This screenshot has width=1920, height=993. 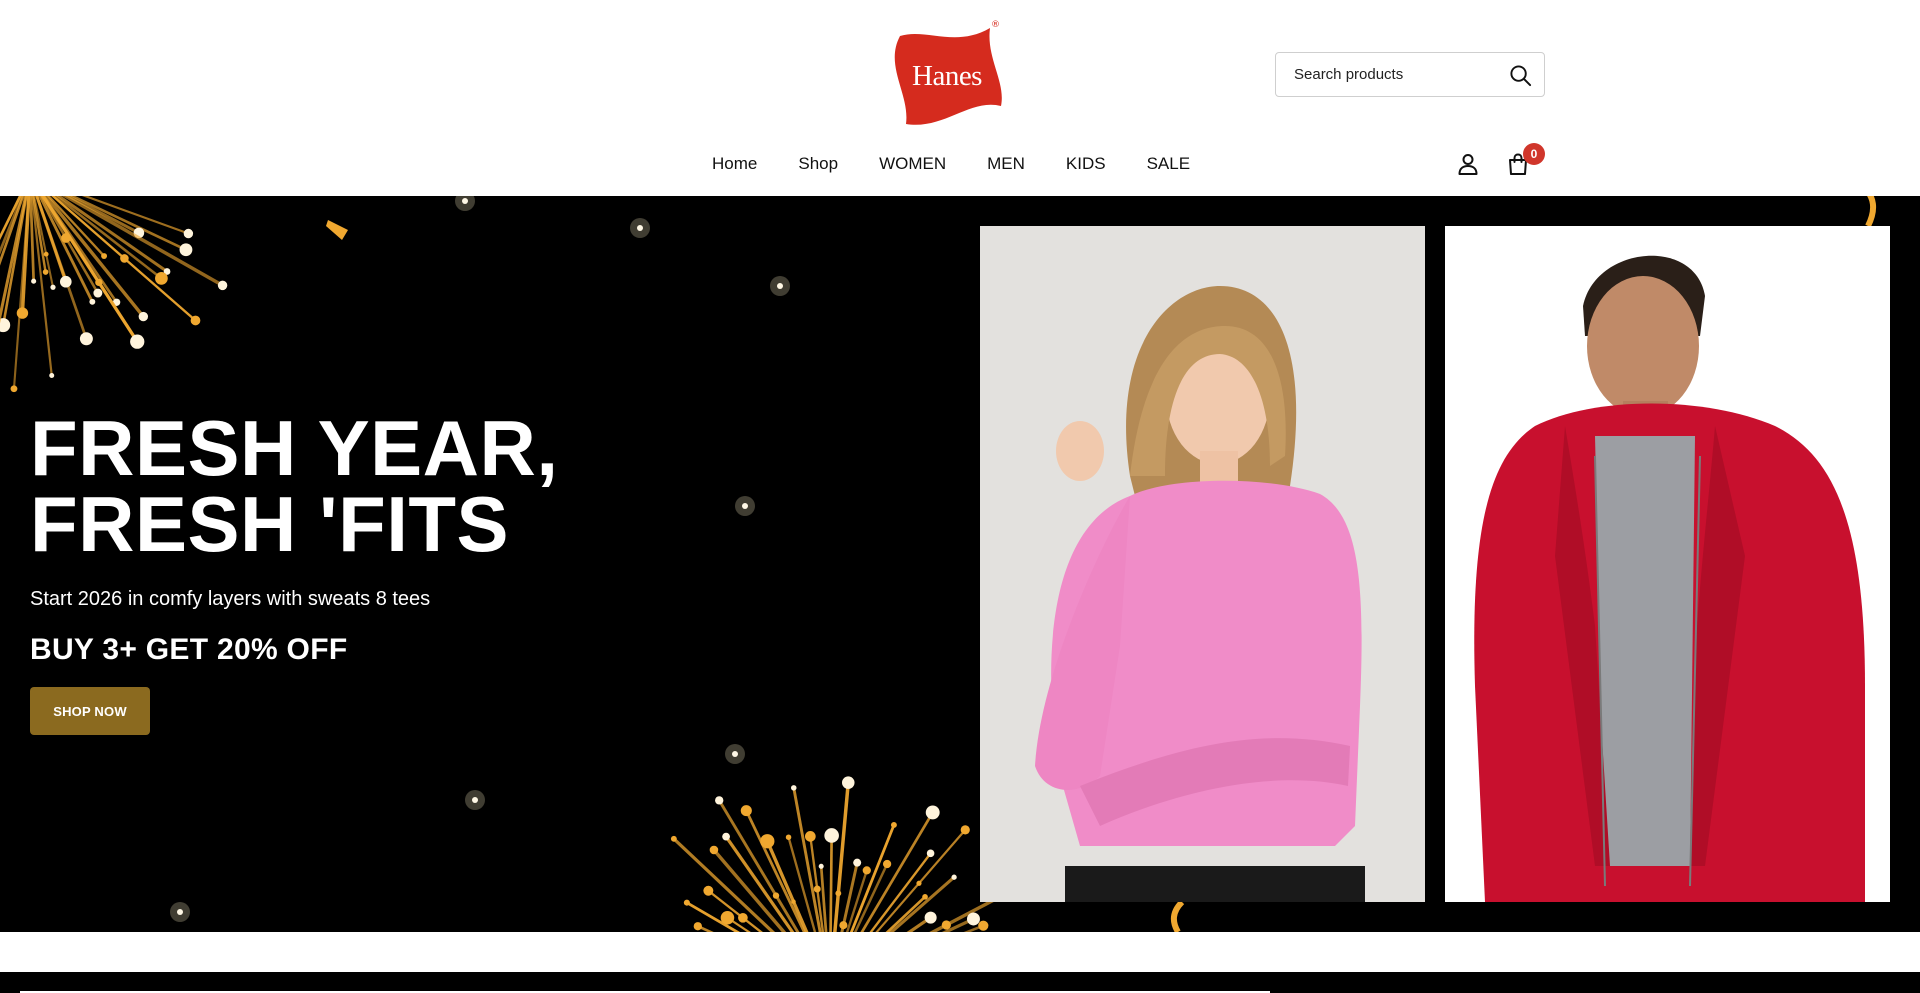 What do you see at coordinates (960, 982) in the screenshot?
I see `next-section-strip` at bounding box center [960, 982].